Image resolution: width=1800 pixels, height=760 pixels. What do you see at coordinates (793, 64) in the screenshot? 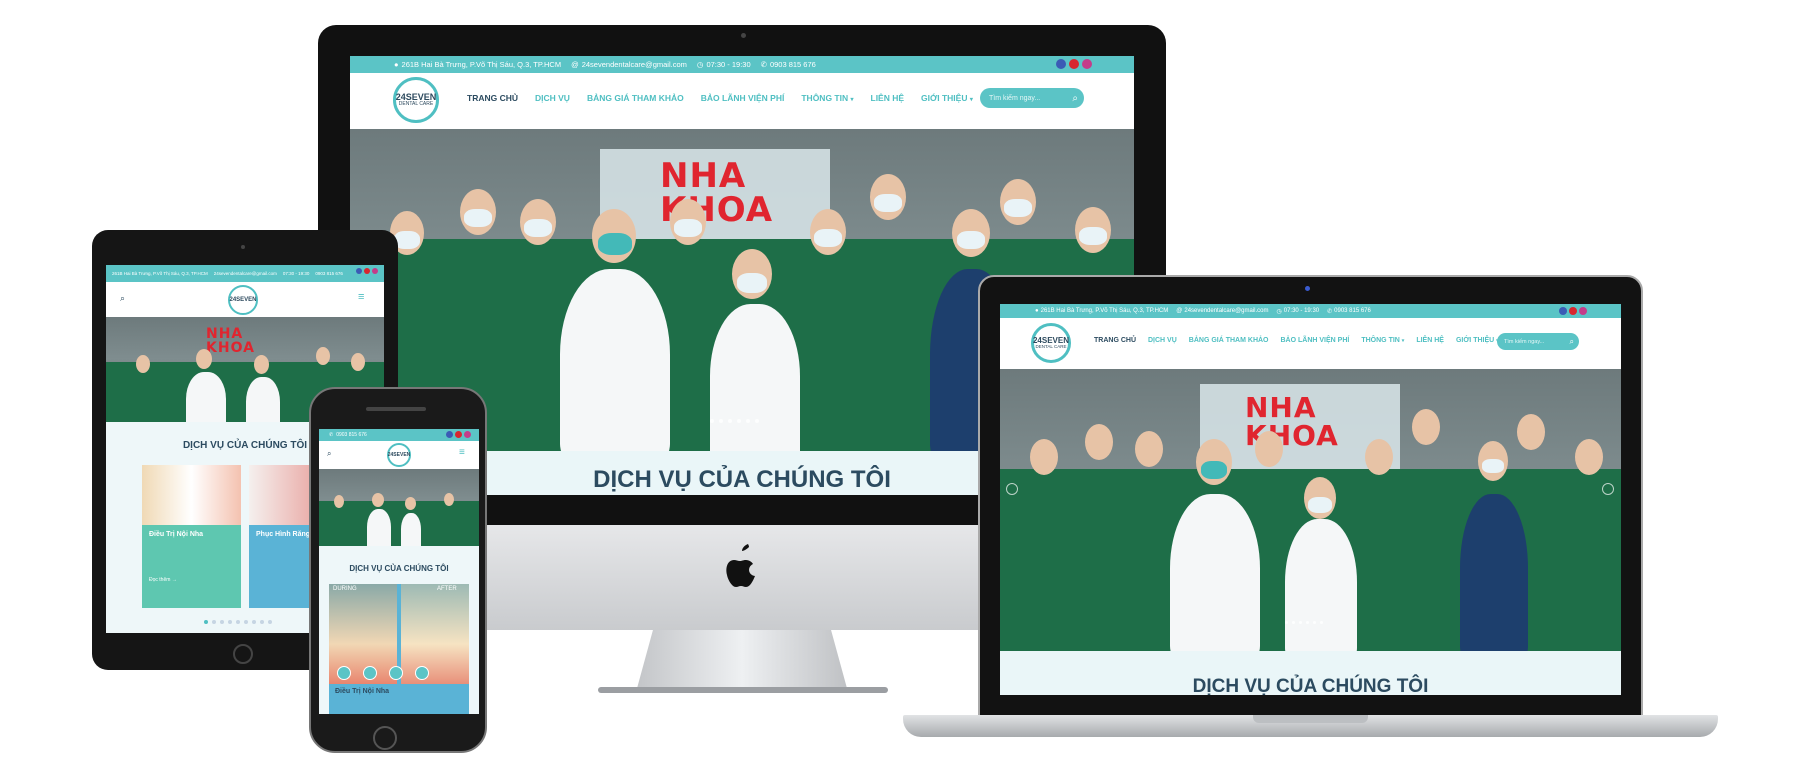
I see `phone-link: 0903 815 676` at bounding box center [793, 64].